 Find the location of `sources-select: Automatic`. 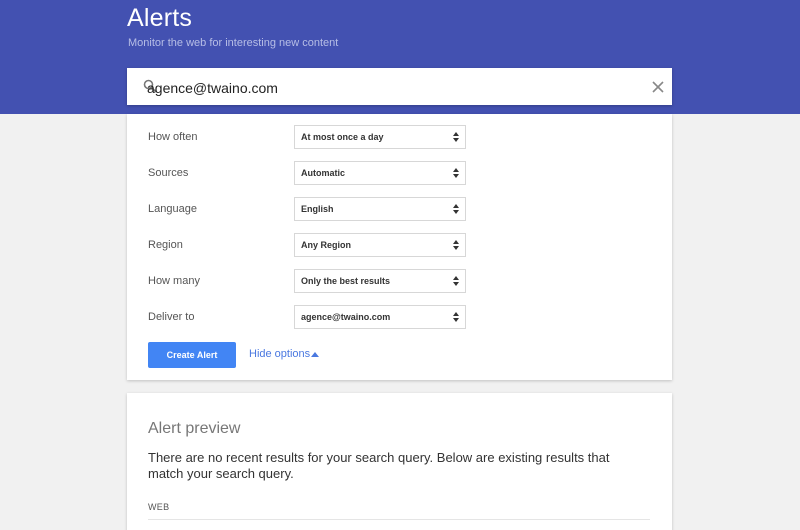

sources-select: Automatic is located at coordinates (380, 173).